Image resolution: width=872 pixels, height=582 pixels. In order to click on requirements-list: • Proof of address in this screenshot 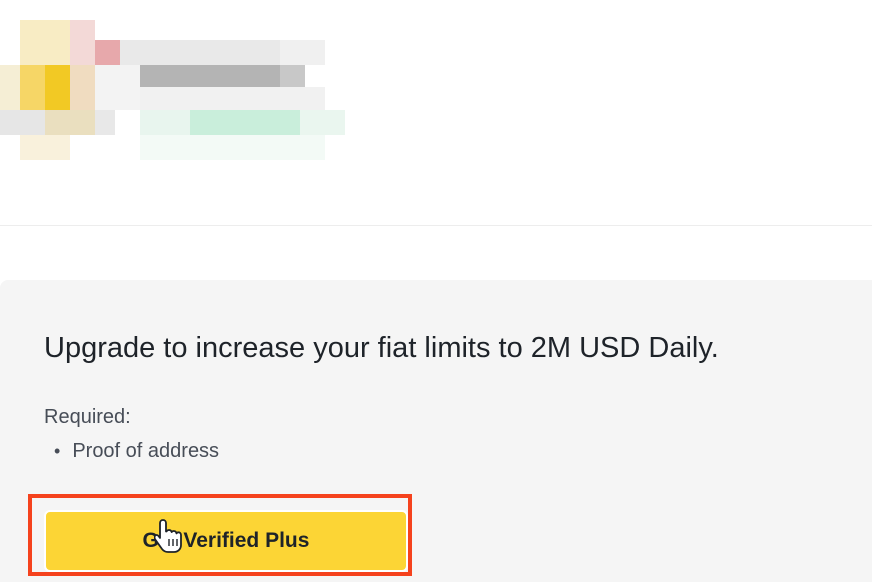, I will do `click(136, 451)`.